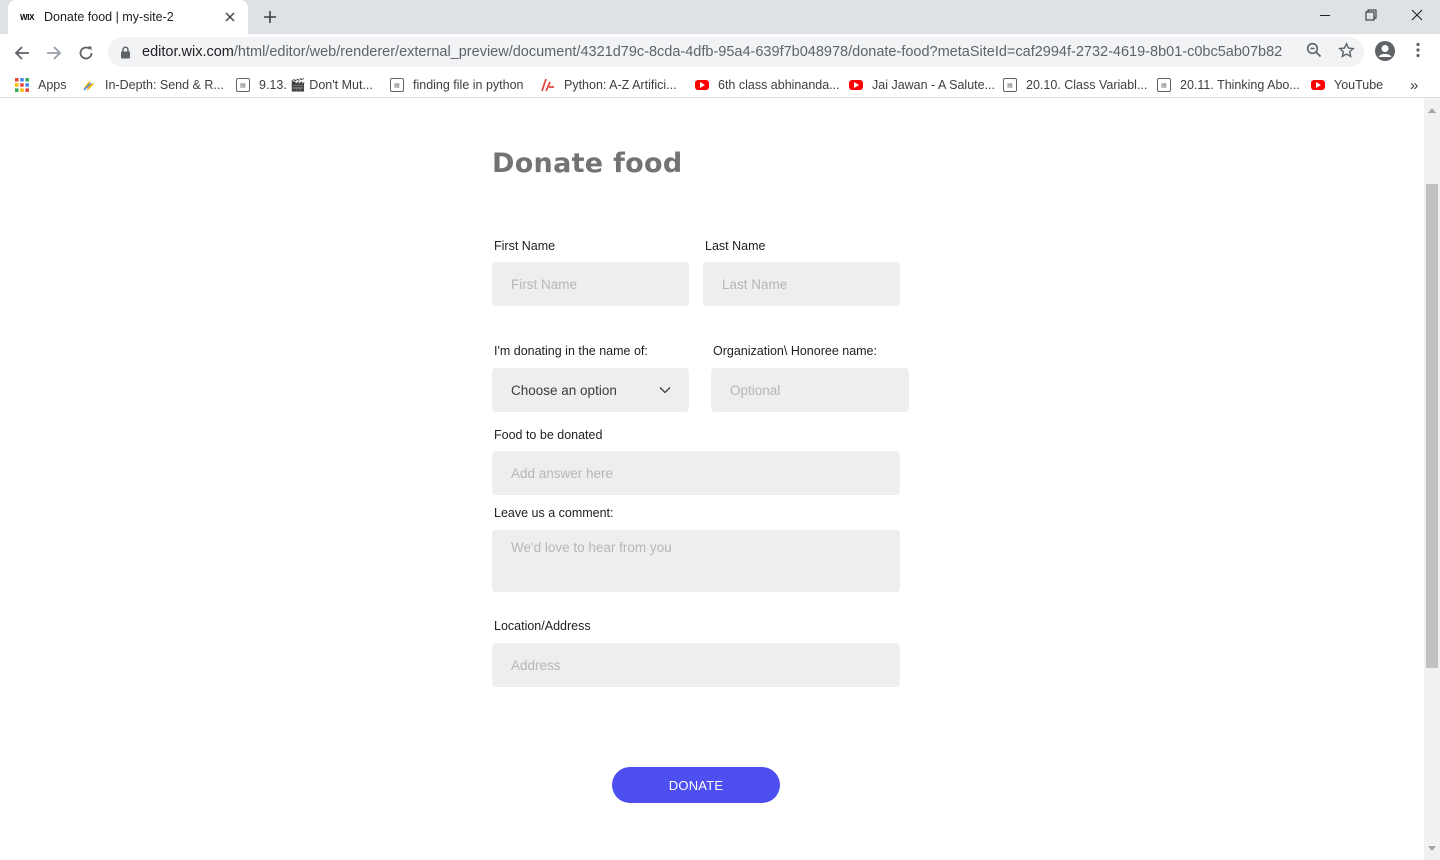  Describe the element at coordinates (548, 435) in the screenshot. I see `food-label: Food to be donated` at that location.